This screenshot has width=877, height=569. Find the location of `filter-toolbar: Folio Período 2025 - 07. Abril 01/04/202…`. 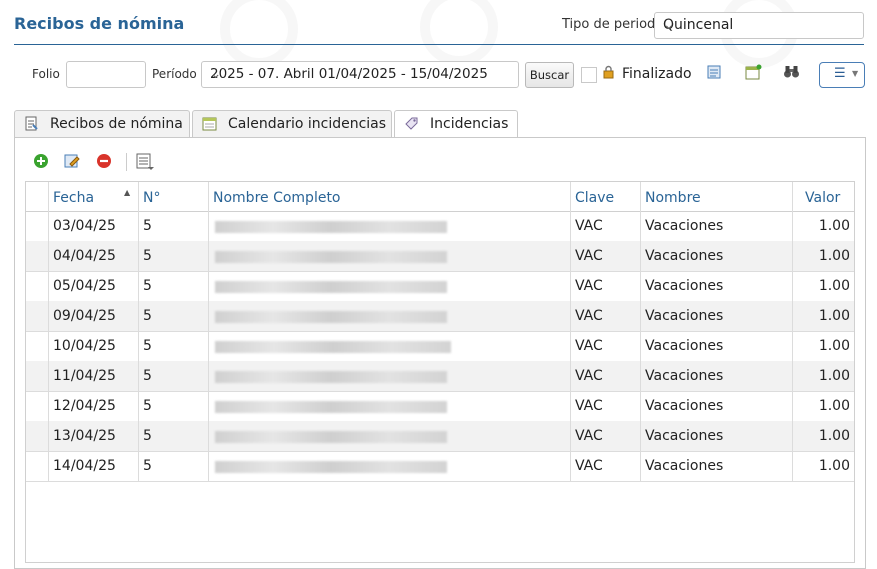

filter-toolbar: Folio Período 2025 - 07. Abril 01/04/202… is located at coordinates (440, 76).